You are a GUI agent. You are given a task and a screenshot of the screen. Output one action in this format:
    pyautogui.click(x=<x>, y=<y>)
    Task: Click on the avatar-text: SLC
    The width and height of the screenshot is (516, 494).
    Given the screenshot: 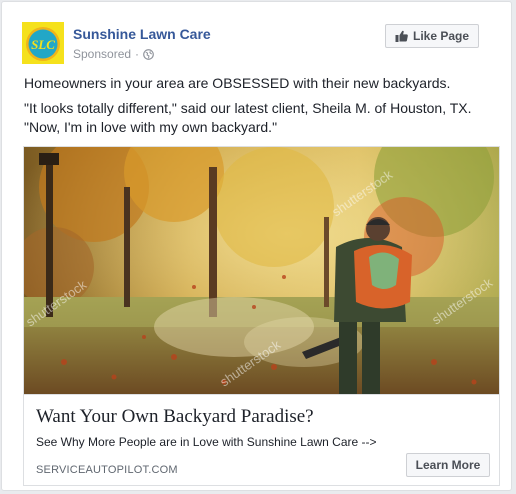 What is the action you would take?
    pyautogui.click(x=43, y=44)
    